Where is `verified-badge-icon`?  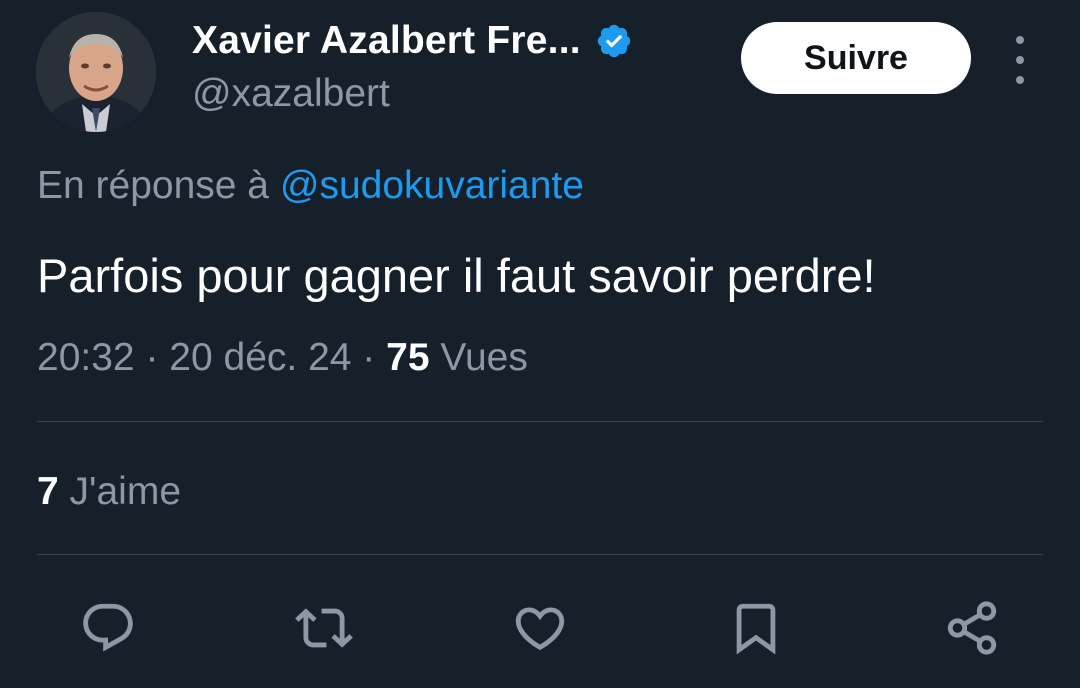 verified-badge-icon is located at coordinates (614, 41).